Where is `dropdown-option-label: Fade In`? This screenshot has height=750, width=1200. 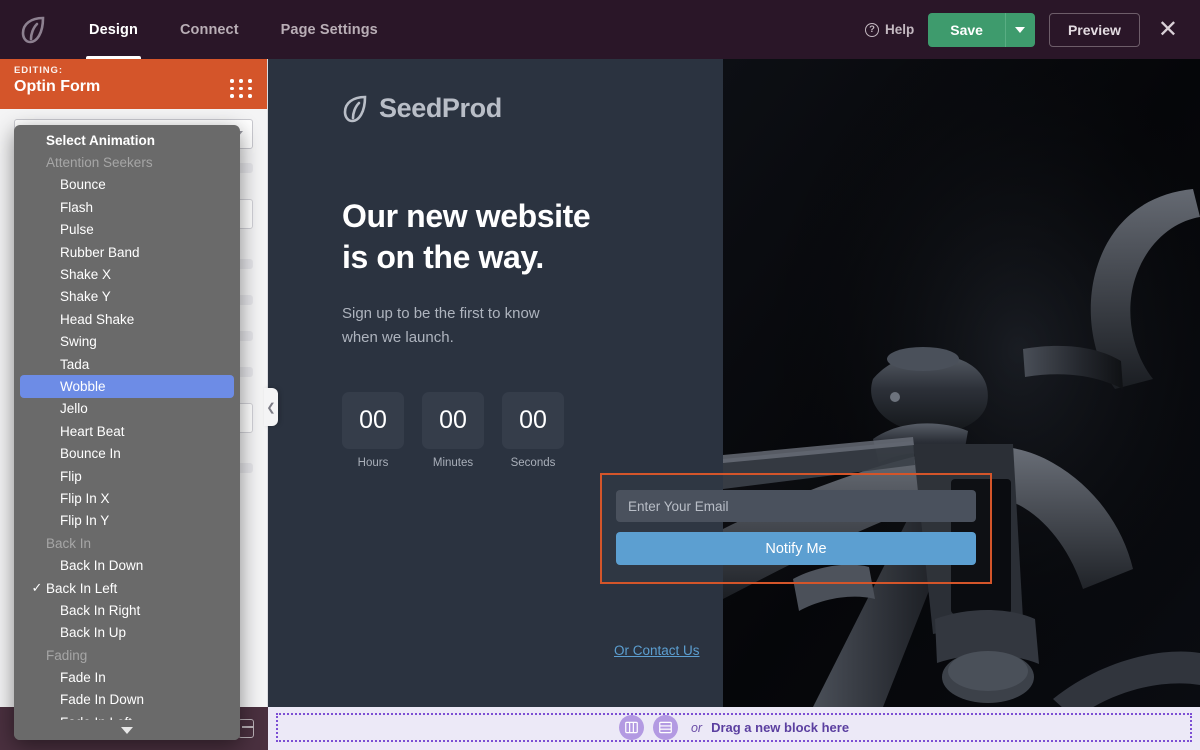 dropdown-option-label: Fade In is located at coordinates (83, 678).